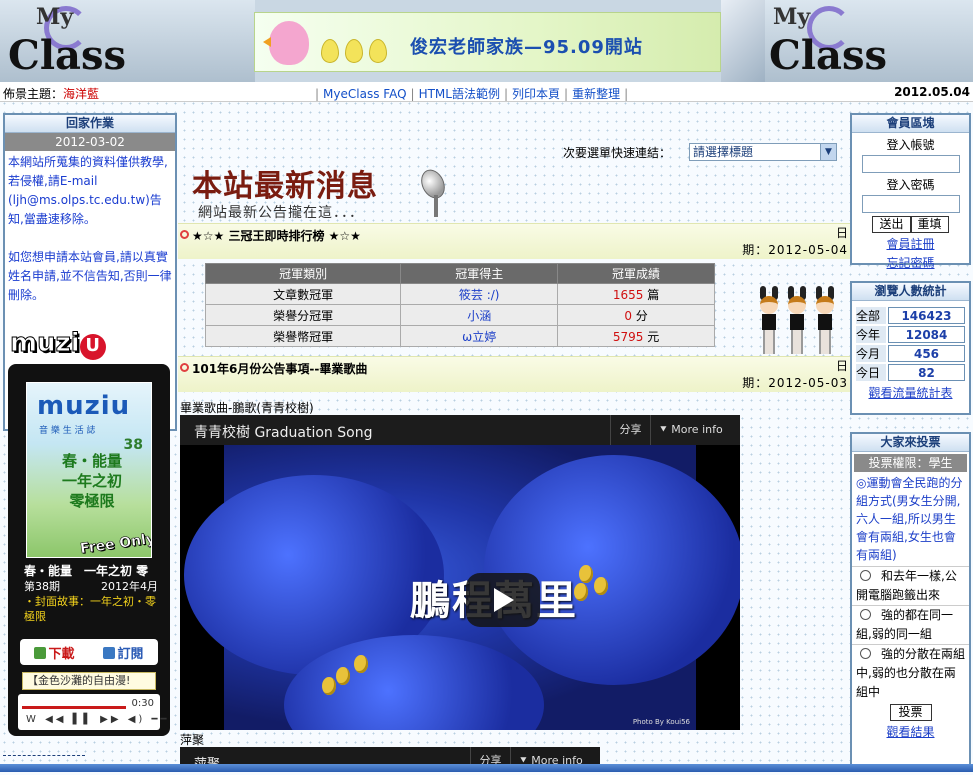  I want to click on stats-title: 瀏覽人數統計, so click(910, 292).